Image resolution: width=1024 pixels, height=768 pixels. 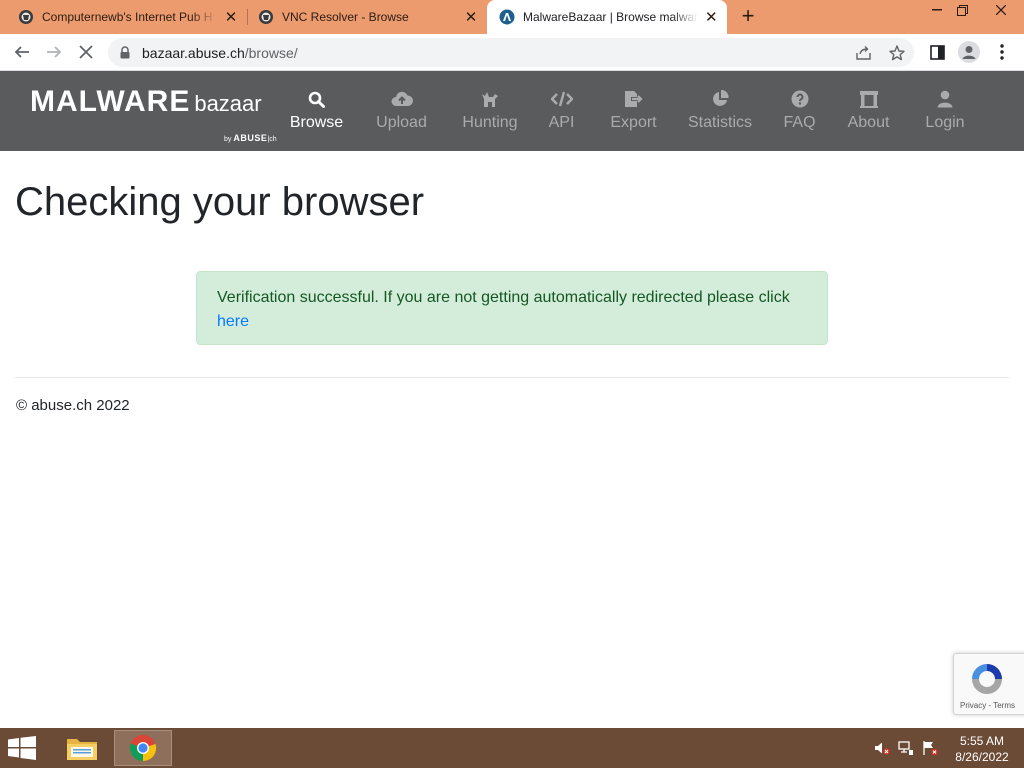 I want to click on recaptcha-badge: Privacy - Terms, so click(x=988, y=684).